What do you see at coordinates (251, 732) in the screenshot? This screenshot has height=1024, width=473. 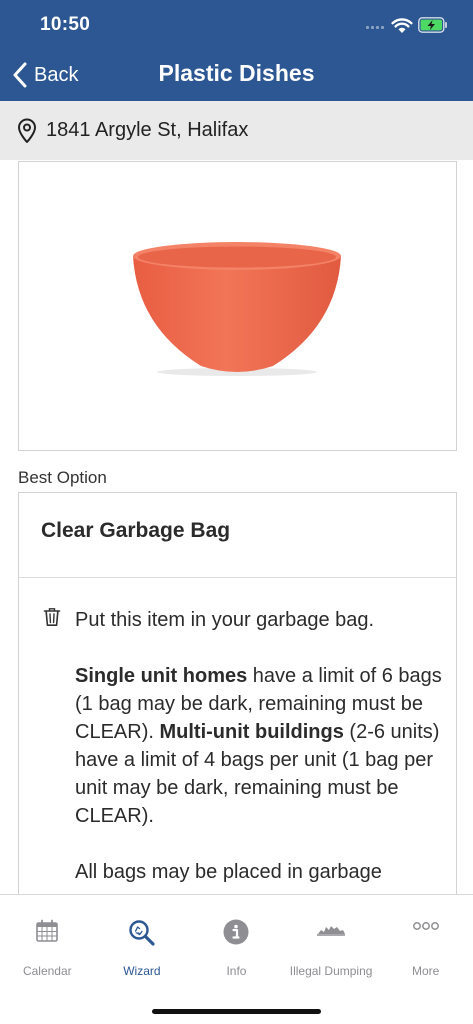 I see `multi-unit-heading: Multi-unit buildings` at bounding box center [251, 732].